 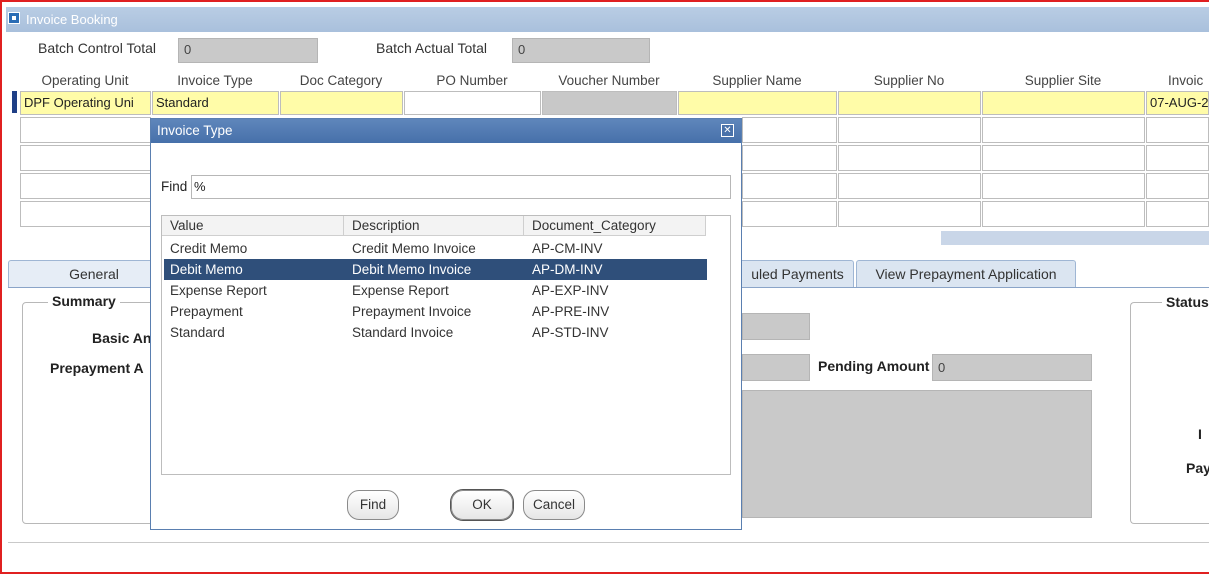 I want to click on cell-supplier-site, so click(x=1063, y=103).